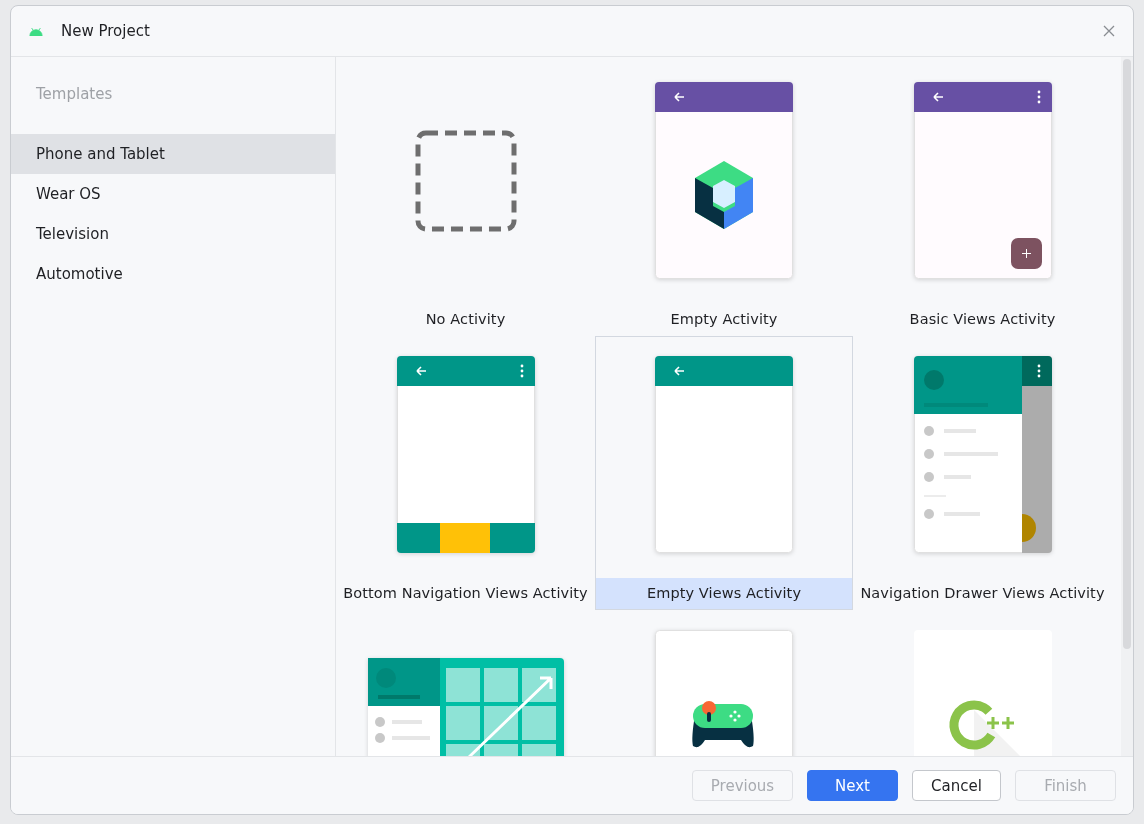  What do you see at coordinates (982, 199) in the screenshot?
I see `template-tile: Basic Views Activity` at bounding box center [982, 199].